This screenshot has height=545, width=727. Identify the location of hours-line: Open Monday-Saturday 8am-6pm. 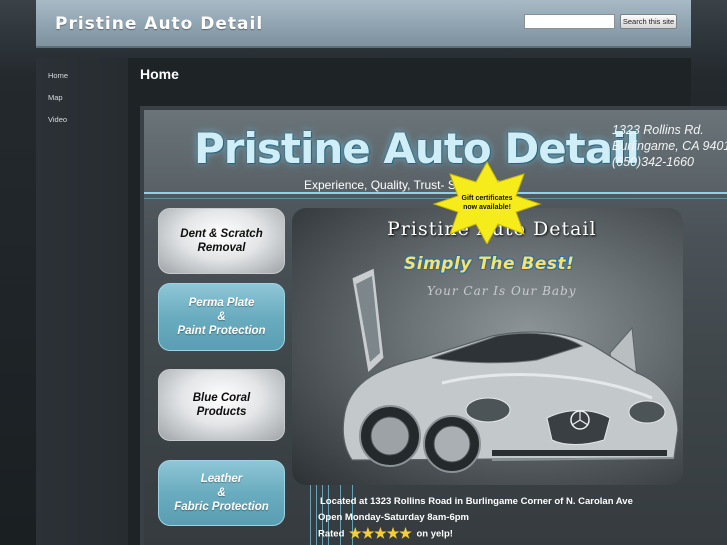
(393, 517).